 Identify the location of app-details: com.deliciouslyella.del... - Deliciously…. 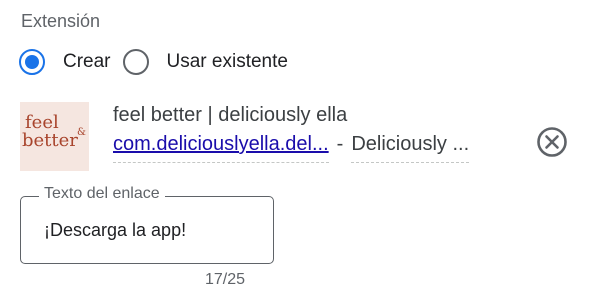
(291, 148).